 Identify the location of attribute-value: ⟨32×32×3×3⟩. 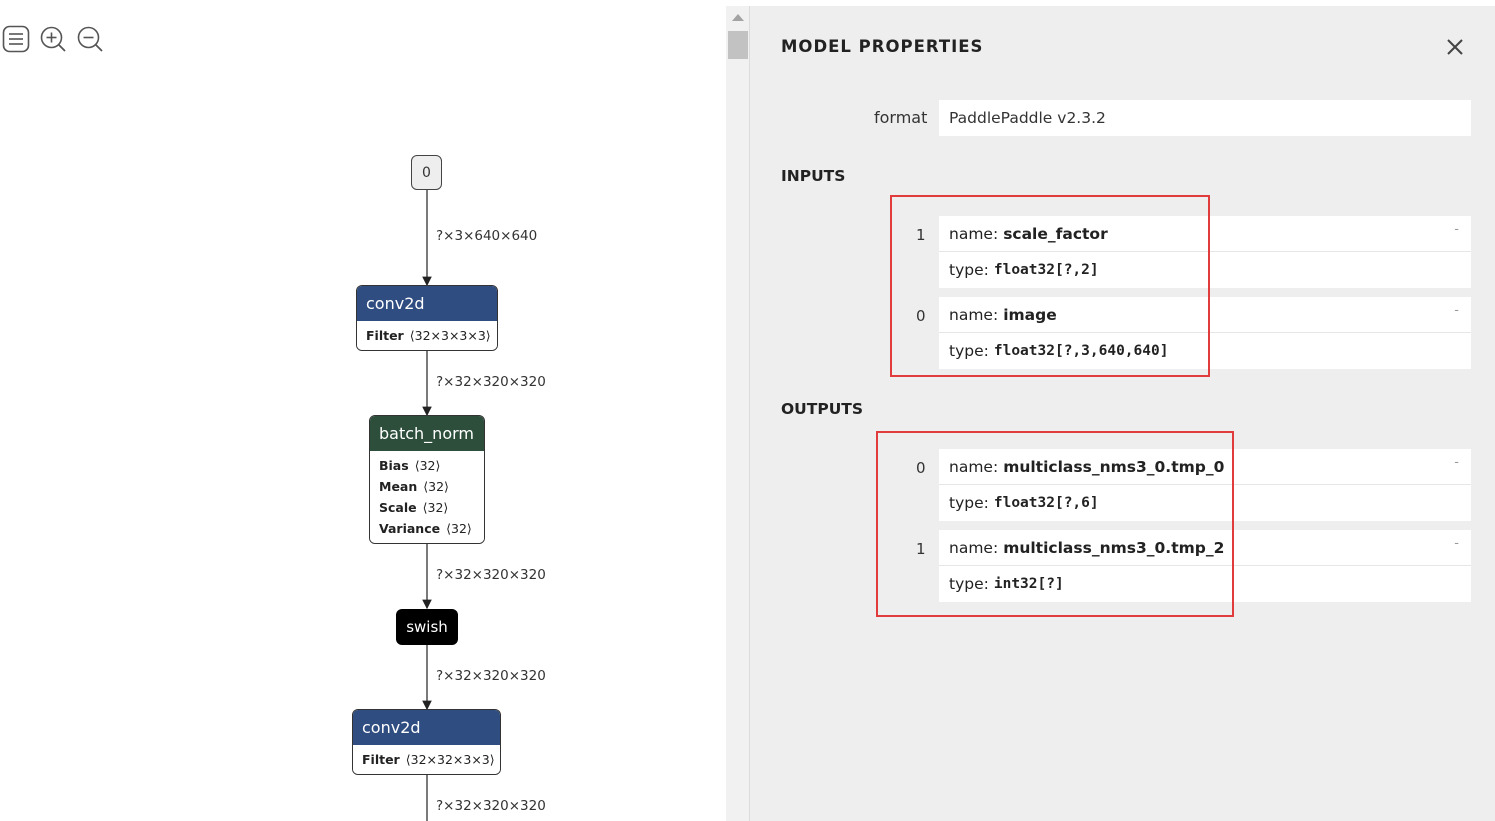
(450, 759).